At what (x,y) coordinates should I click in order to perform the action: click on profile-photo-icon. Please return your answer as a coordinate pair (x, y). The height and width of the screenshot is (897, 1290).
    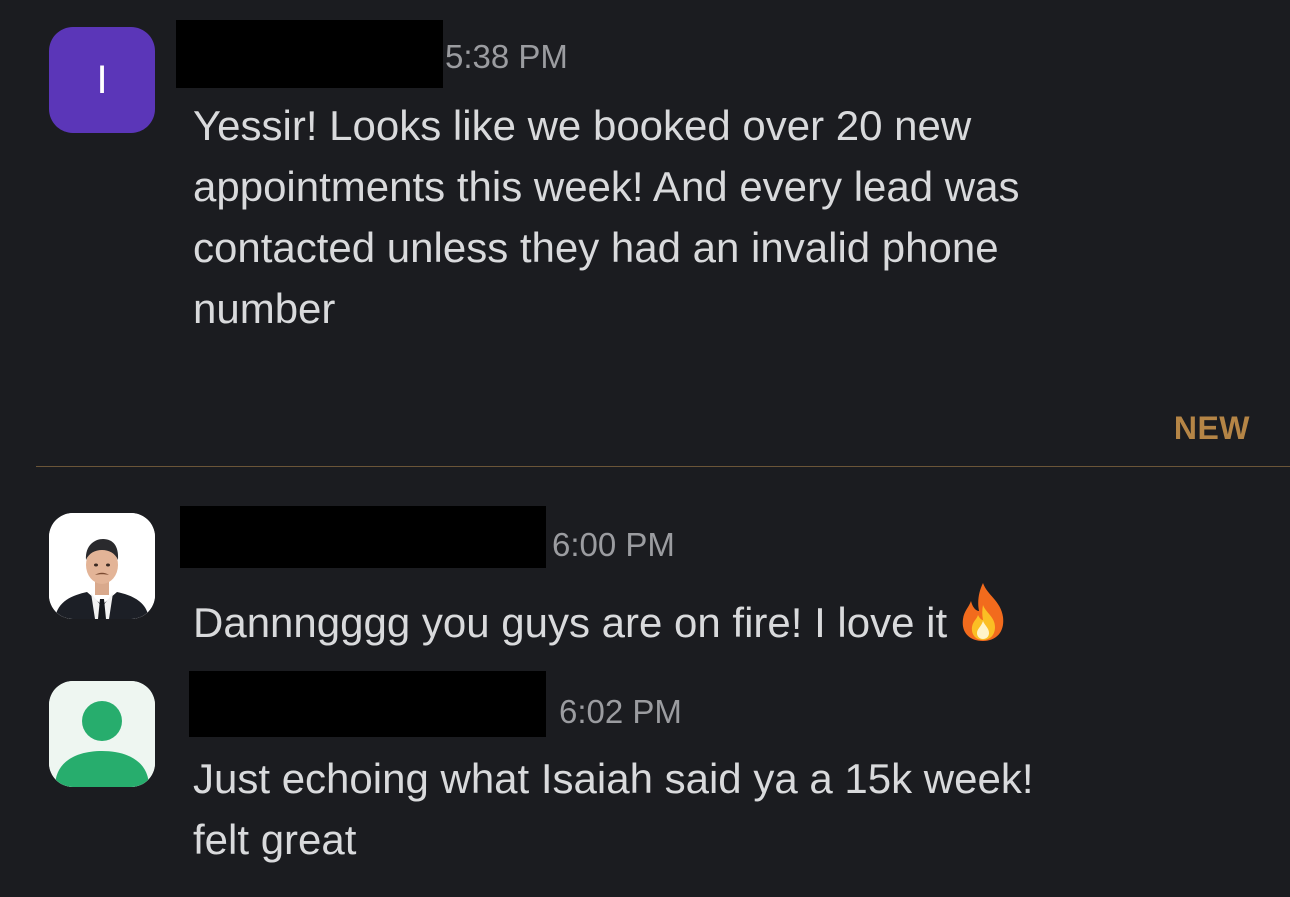
    Looking at the image, I should click on (102, 566).